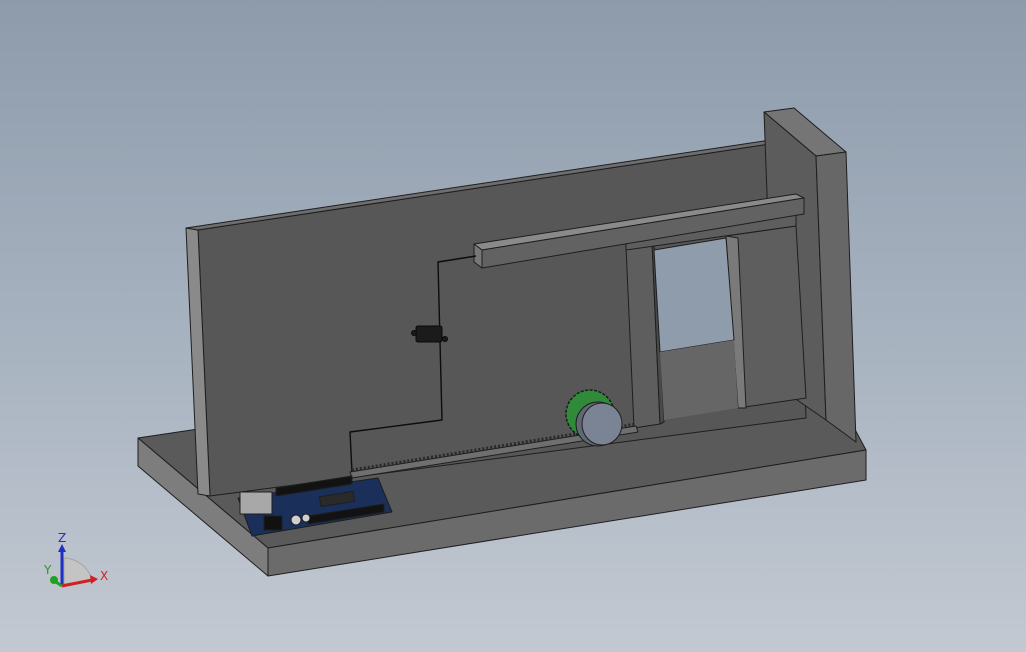 The width and height of the screenshot is (1026, 652). Describe the element at coordinates (62, 548) in the screenshot. I see `triad-z-arrowhead` at that location.